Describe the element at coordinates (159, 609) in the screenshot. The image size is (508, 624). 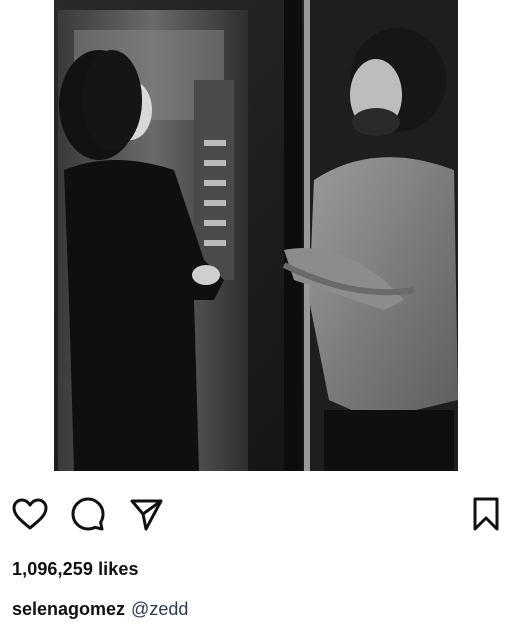
I see `caption-mention-link: @zedd` at that location.